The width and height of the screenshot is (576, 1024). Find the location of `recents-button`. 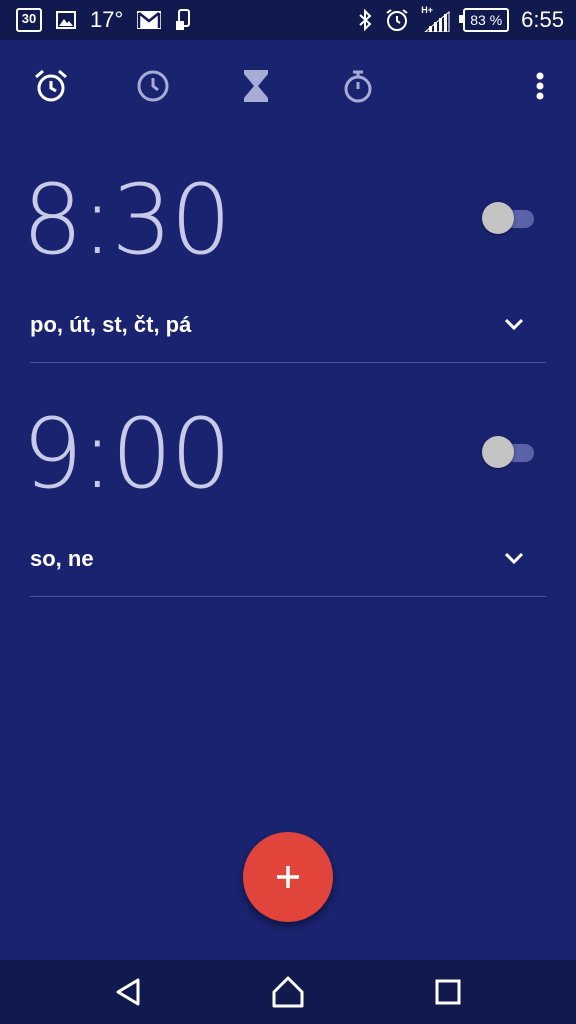

recents-button is located at coordinates (448, 992).